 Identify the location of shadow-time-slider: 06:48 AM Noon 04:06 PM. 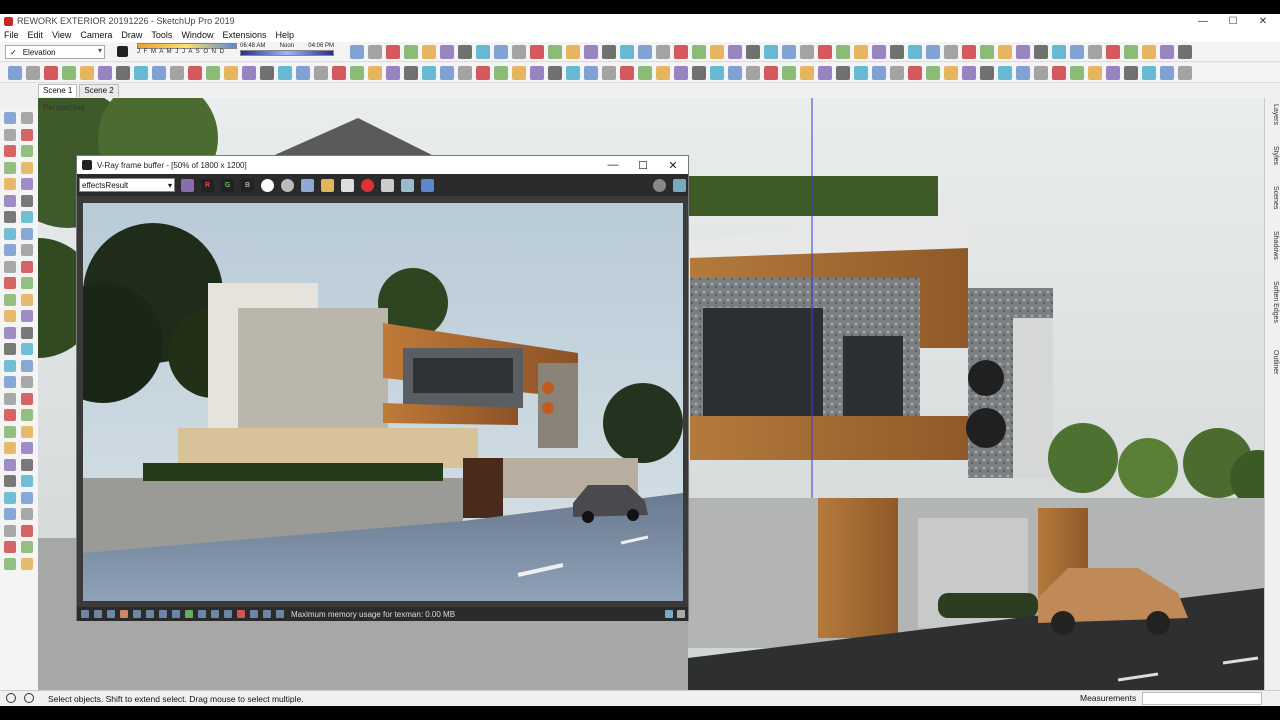
(287, 52).